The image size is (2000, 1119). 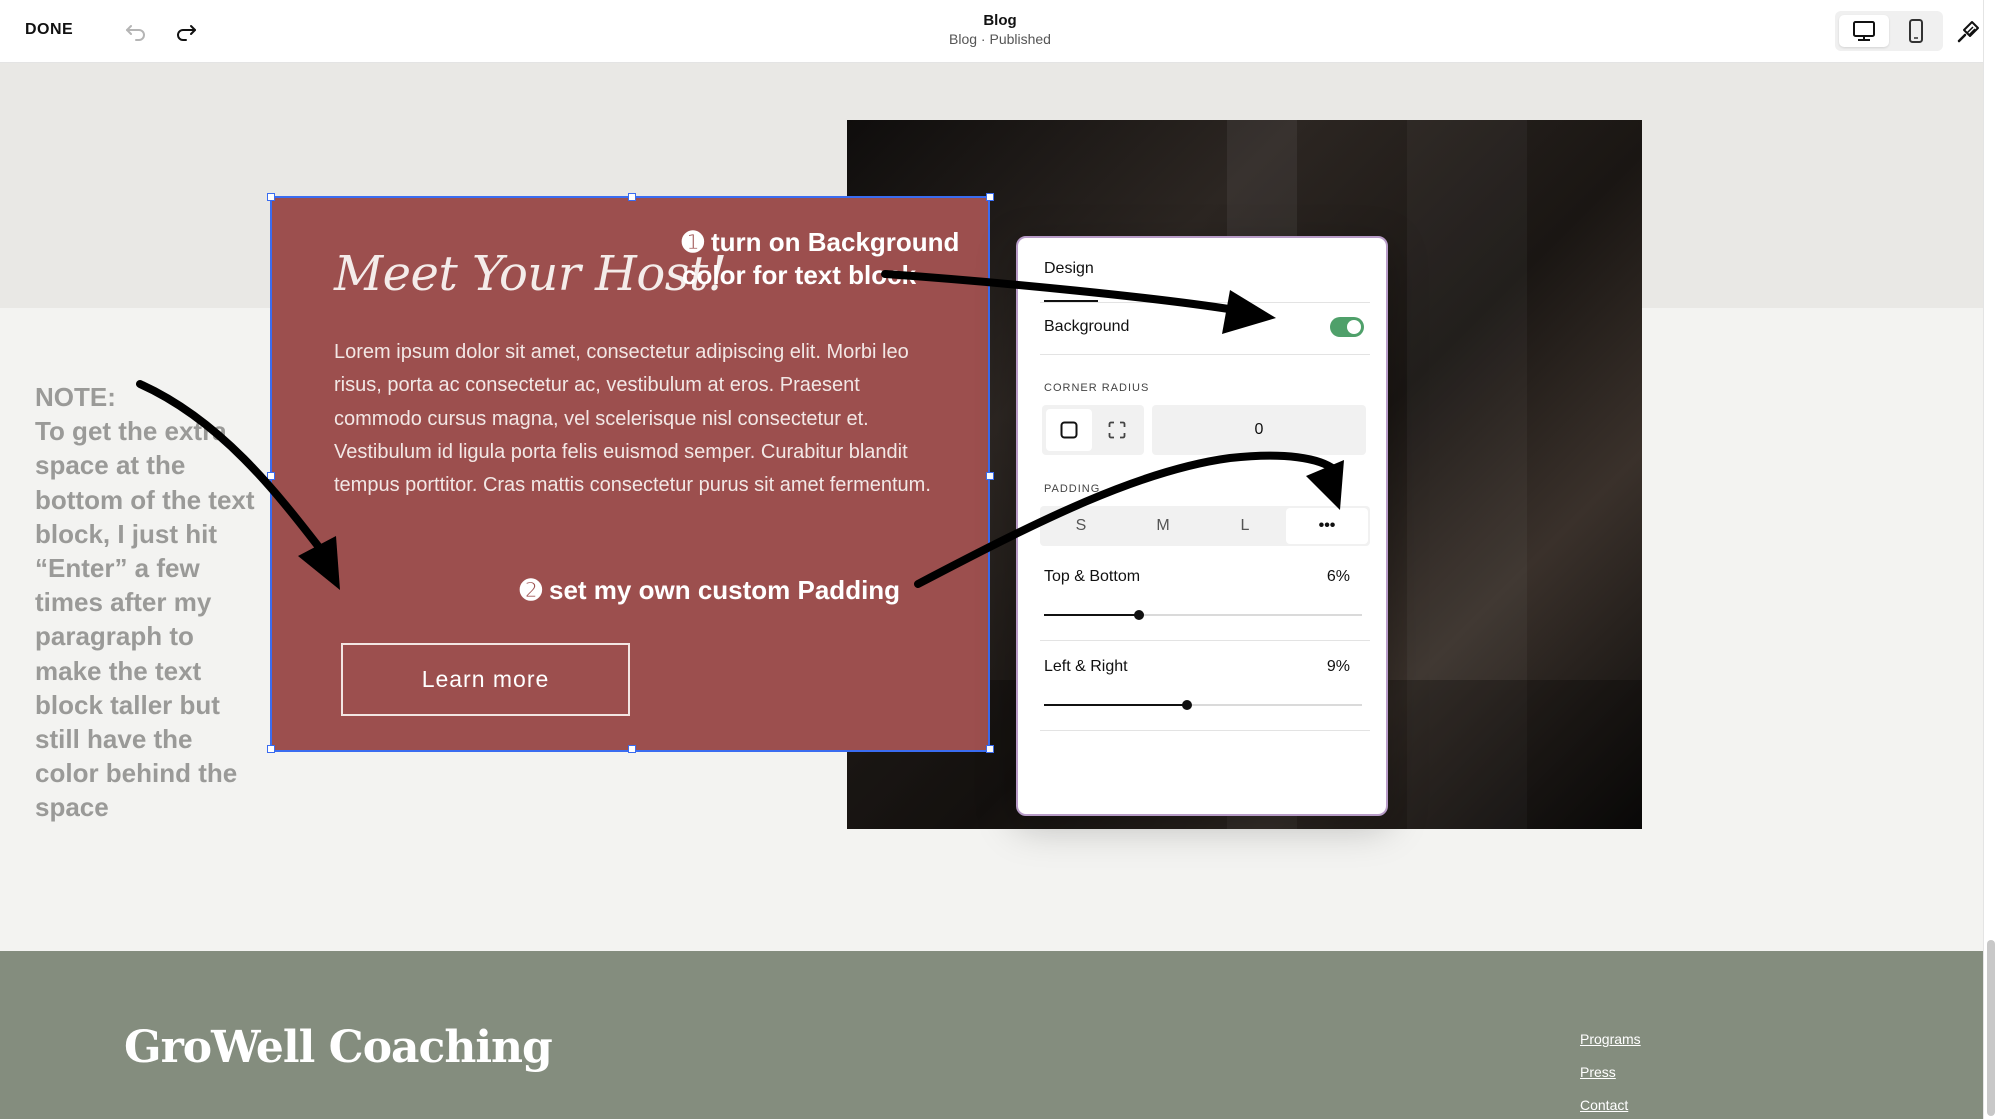 What do you see at coordinates (485, 679) in the screenshot?
I see `learn-more-button: Learn more` at bounding box center [485, 679].